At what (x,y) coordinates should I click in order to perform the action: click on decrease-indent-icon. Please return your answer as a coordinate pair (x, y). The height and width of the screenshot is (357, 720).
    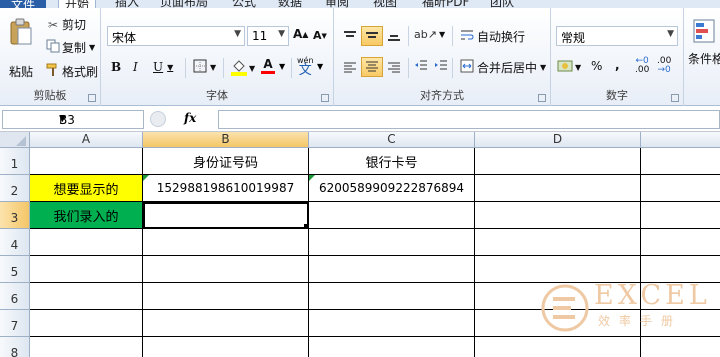
    Looking at the image, I should click on (421, 66).